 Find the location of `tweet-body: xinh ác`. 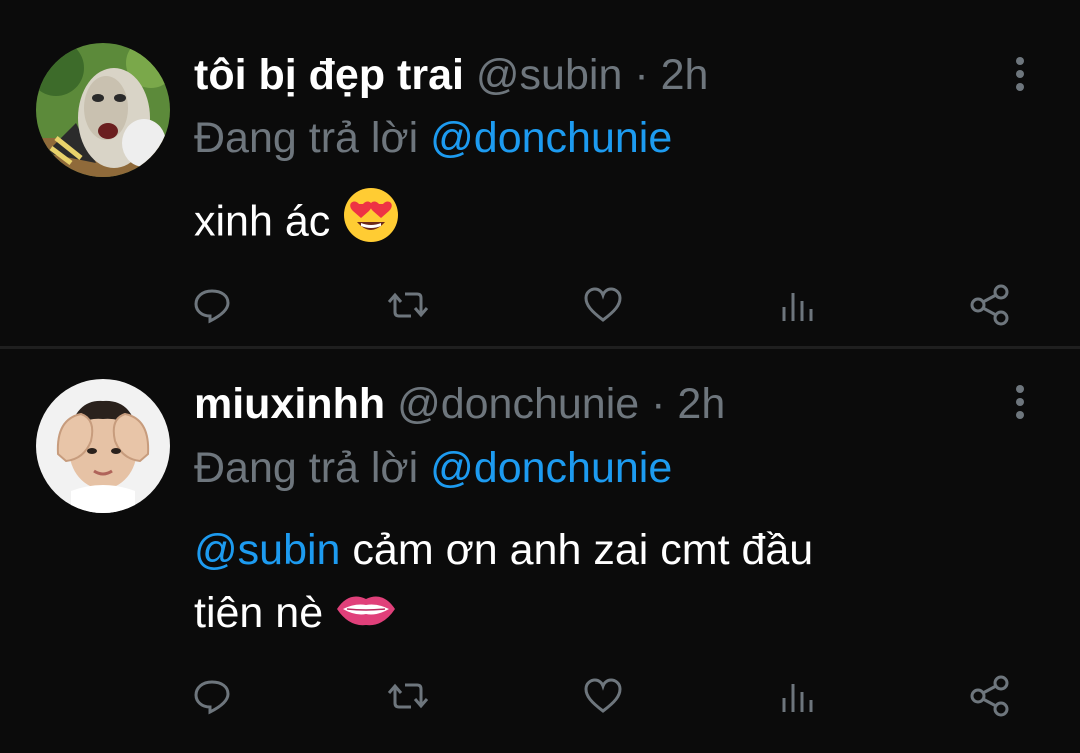

tweet-body: xinh ác is located at coordinates (262, 221).